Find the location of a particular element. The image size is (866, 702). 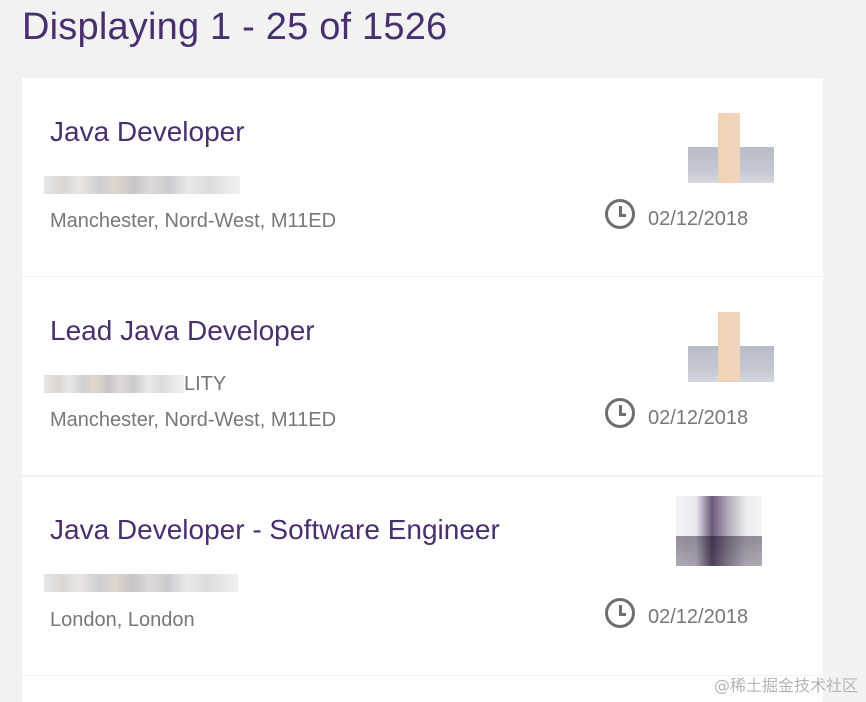

job-title-link: Lead Java Developer is located at coordinates (182, 331).